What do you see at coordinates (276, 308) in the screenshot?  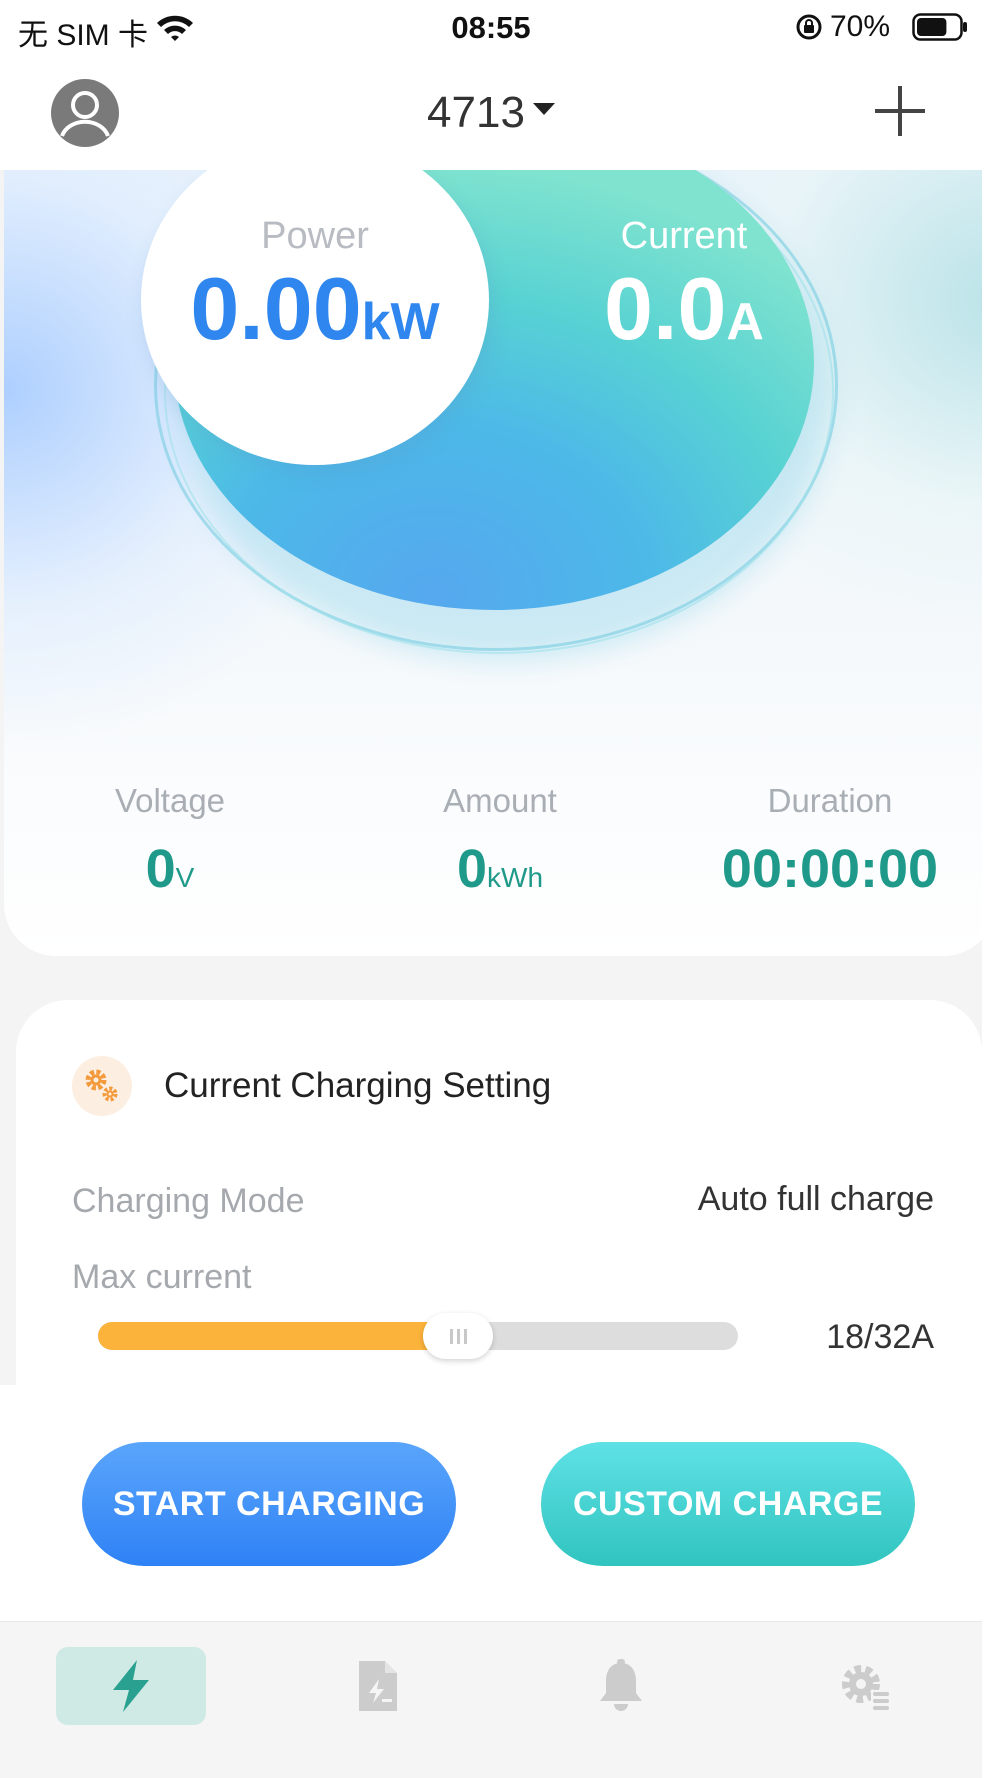 I see `power-value: 0.00` at bounding box center [276, 308].